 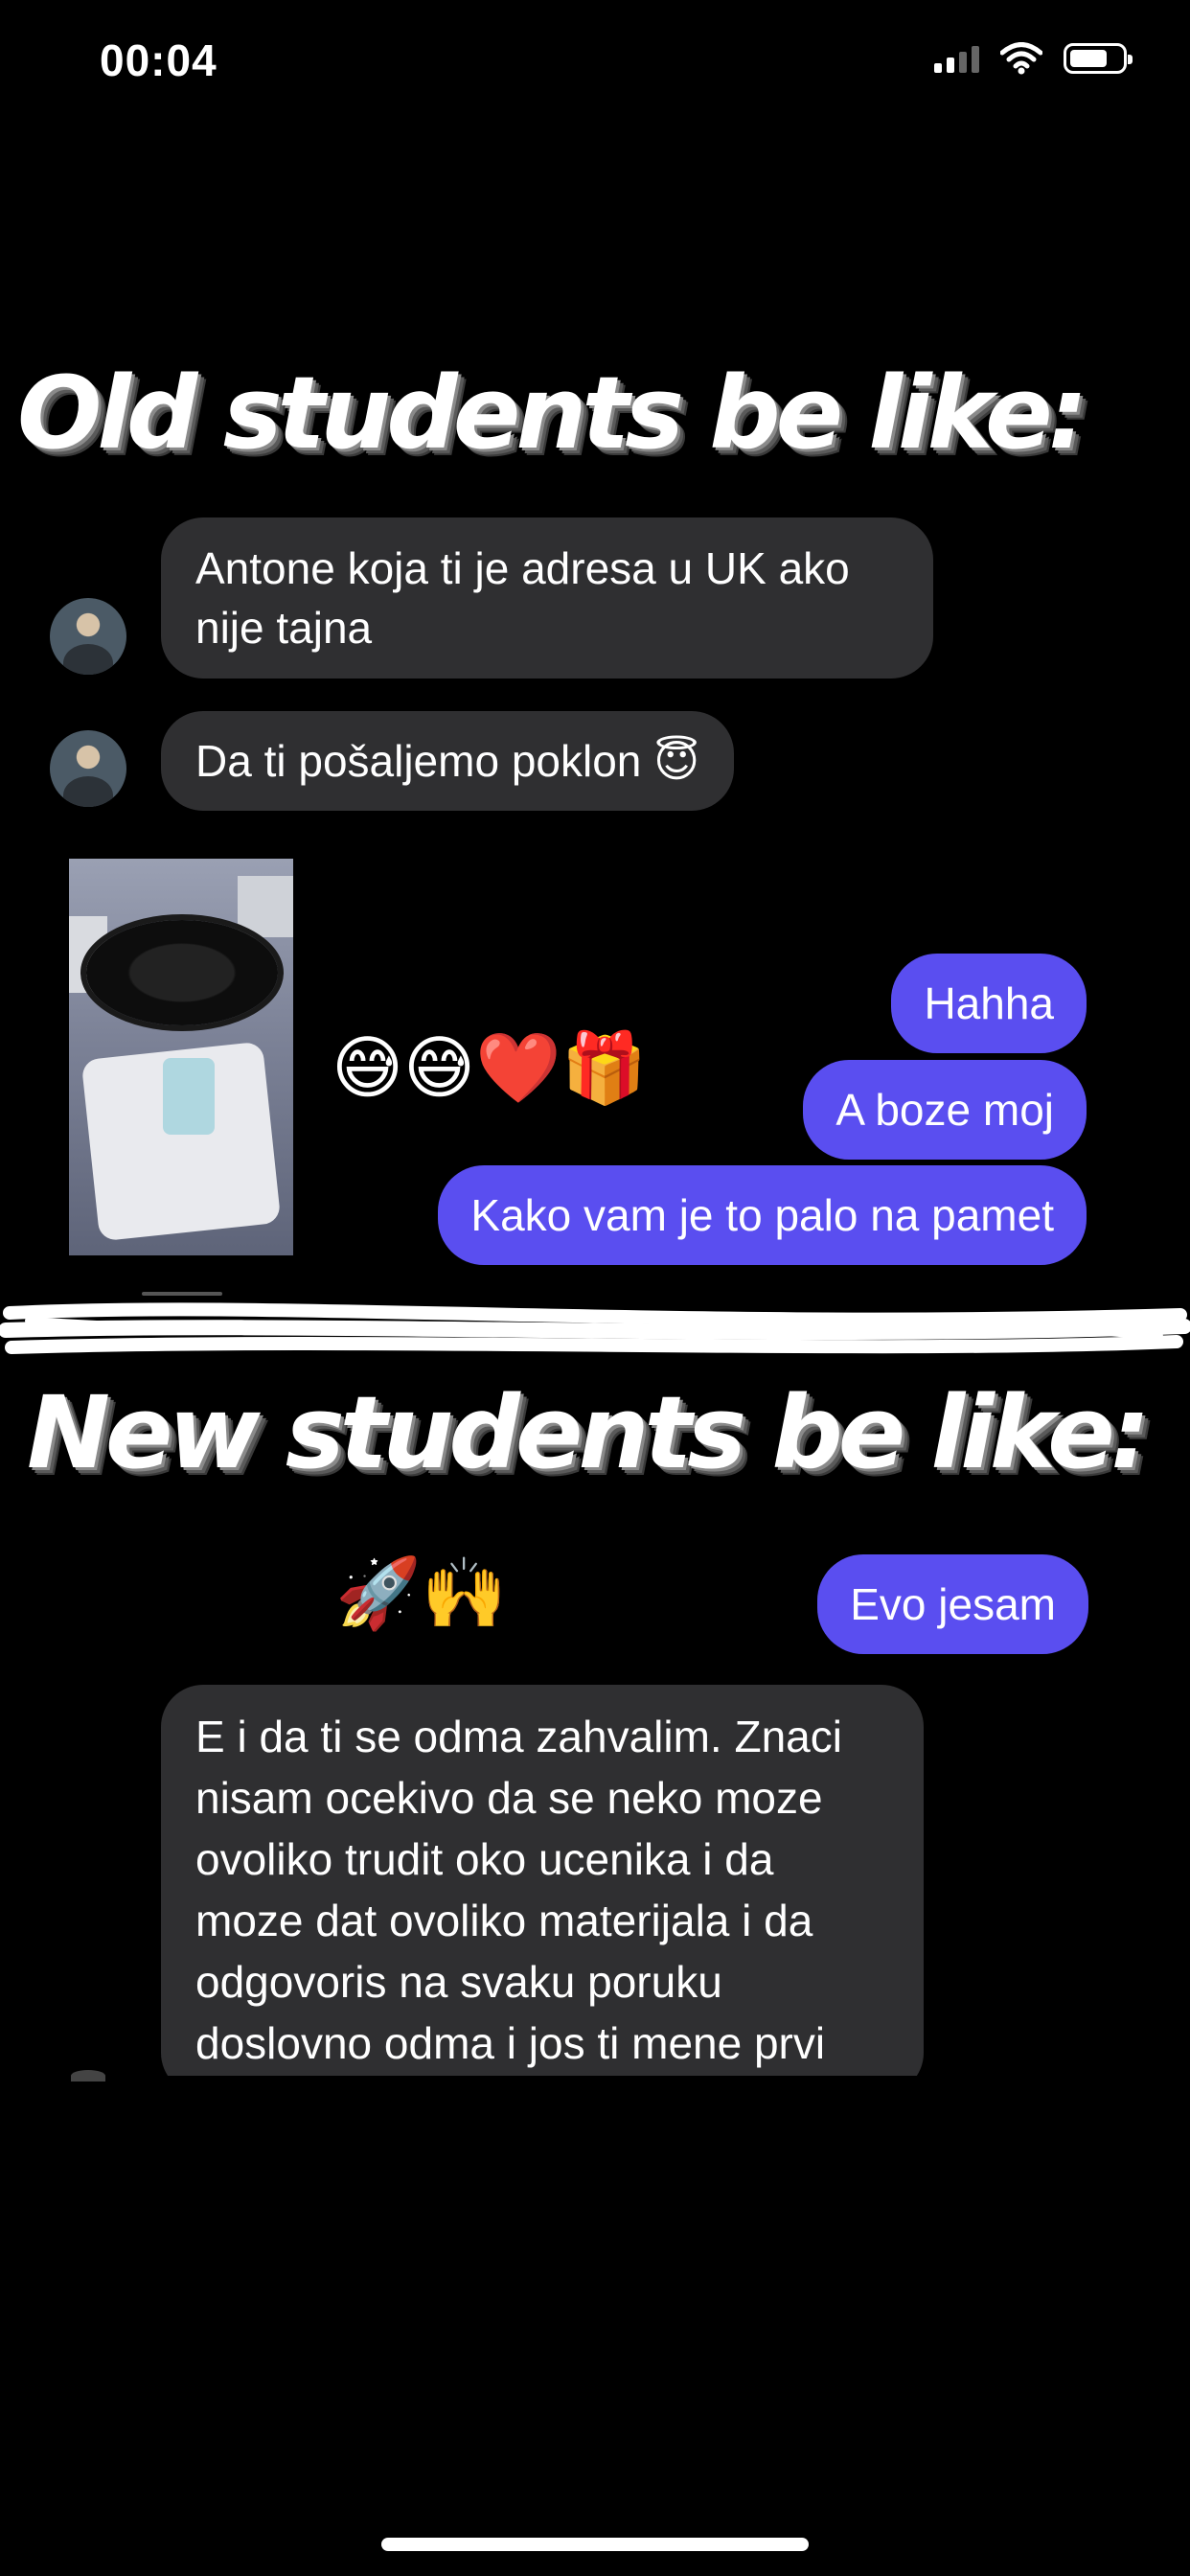 What do you see at coordinates (595, 1328) in the screenshot?
I see `scribble-divider` at bounding box center [595, 1328].